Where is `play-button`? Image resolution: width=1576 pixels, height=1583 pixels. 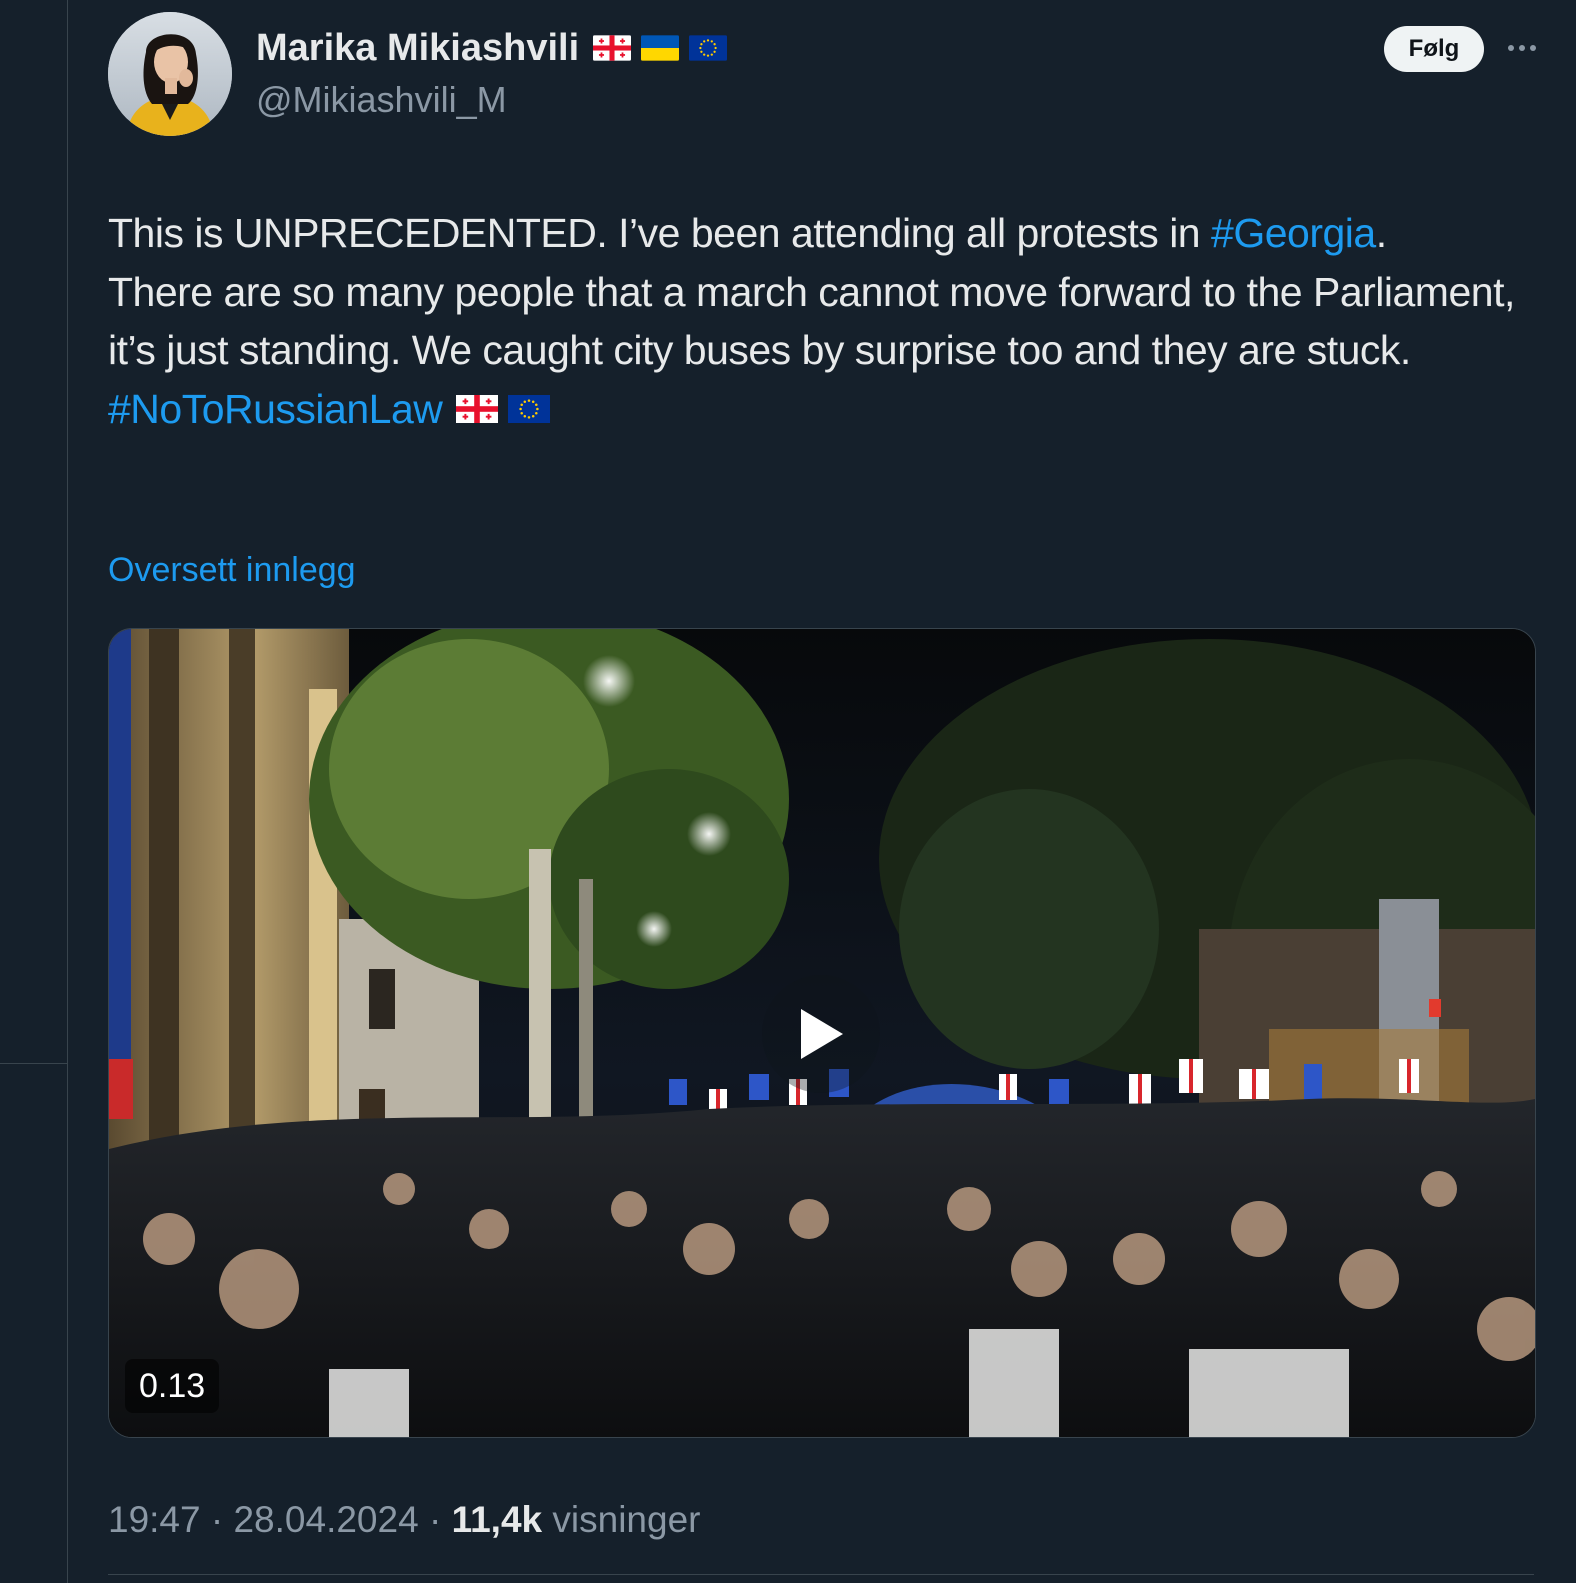 play-button is located at coordinates (821, 1034).